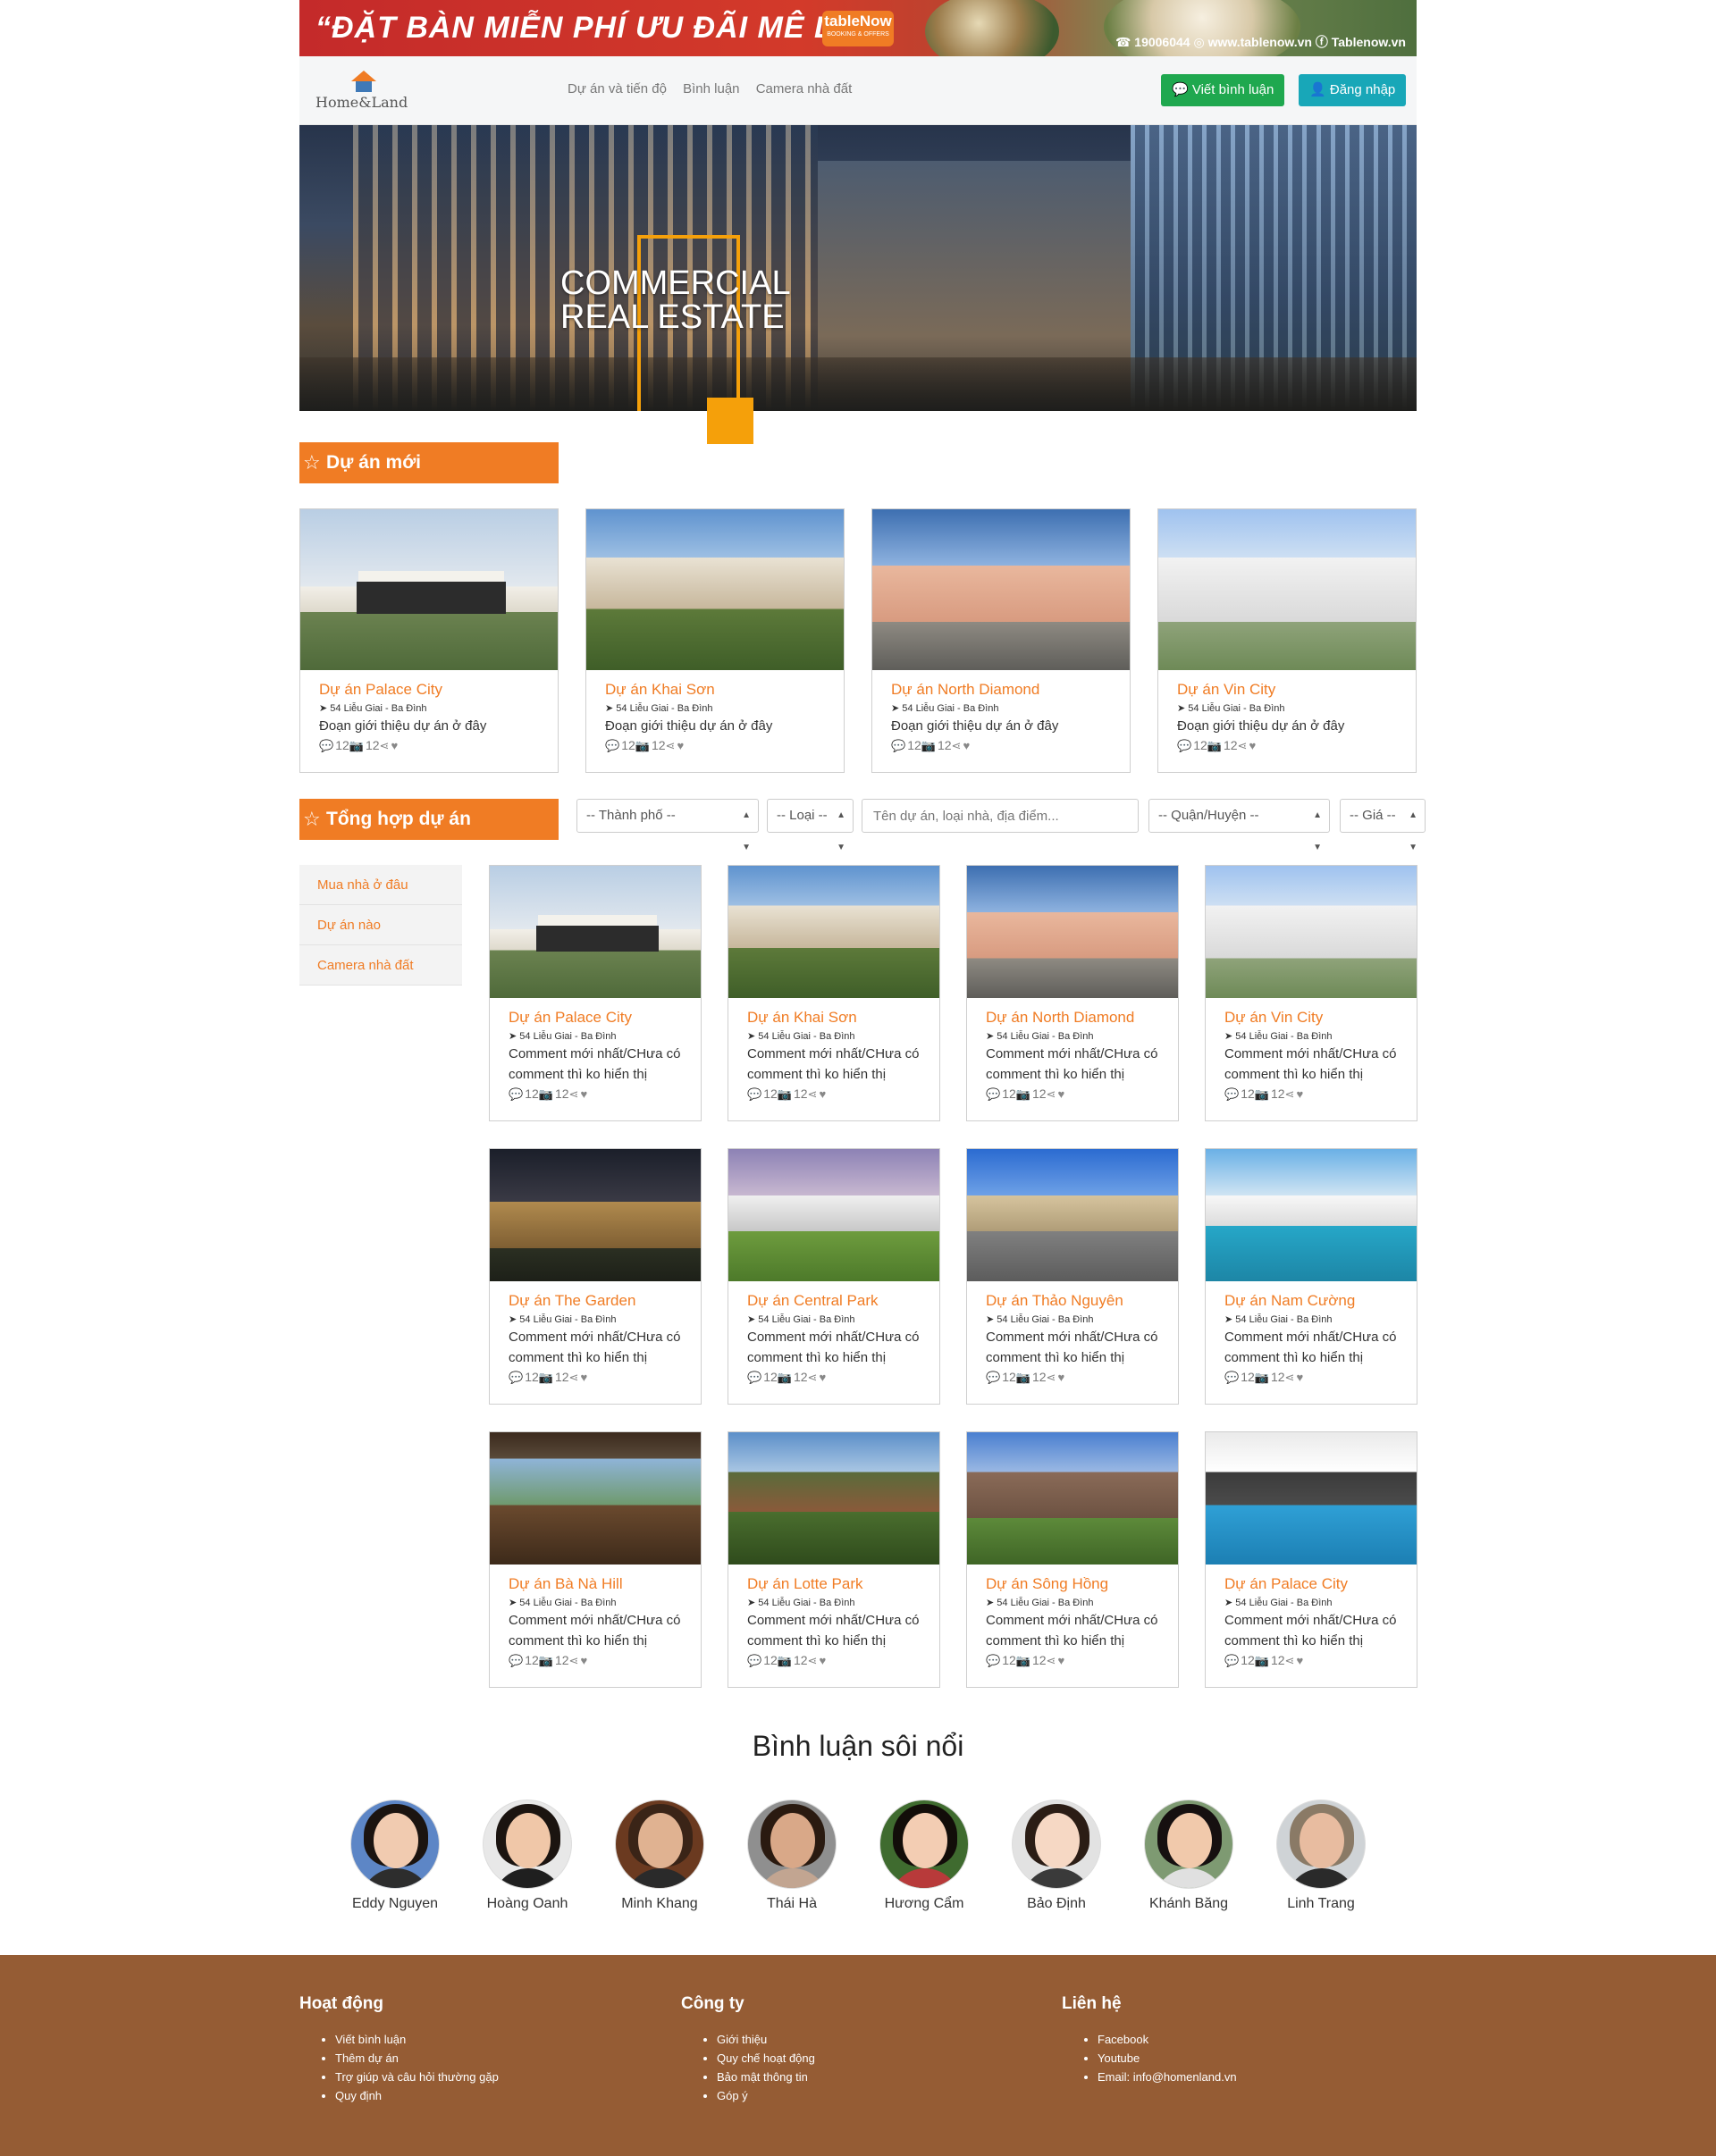  What do you see at coordinates (1383, 826) in the screenshot?
I see `price-select: -- Giá -- ▲ ▼` at bounding box center [1383, 826].